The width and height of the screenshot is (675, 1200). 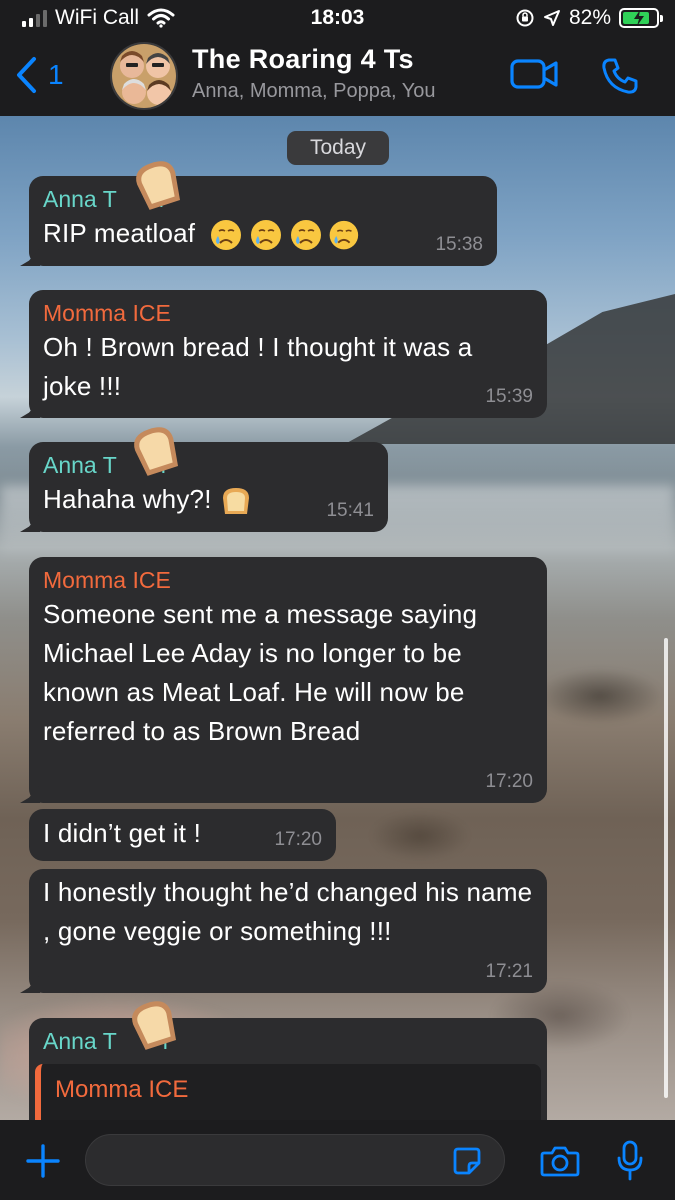 I want to click on crying-face-emoji, so click(x=284, y=235).